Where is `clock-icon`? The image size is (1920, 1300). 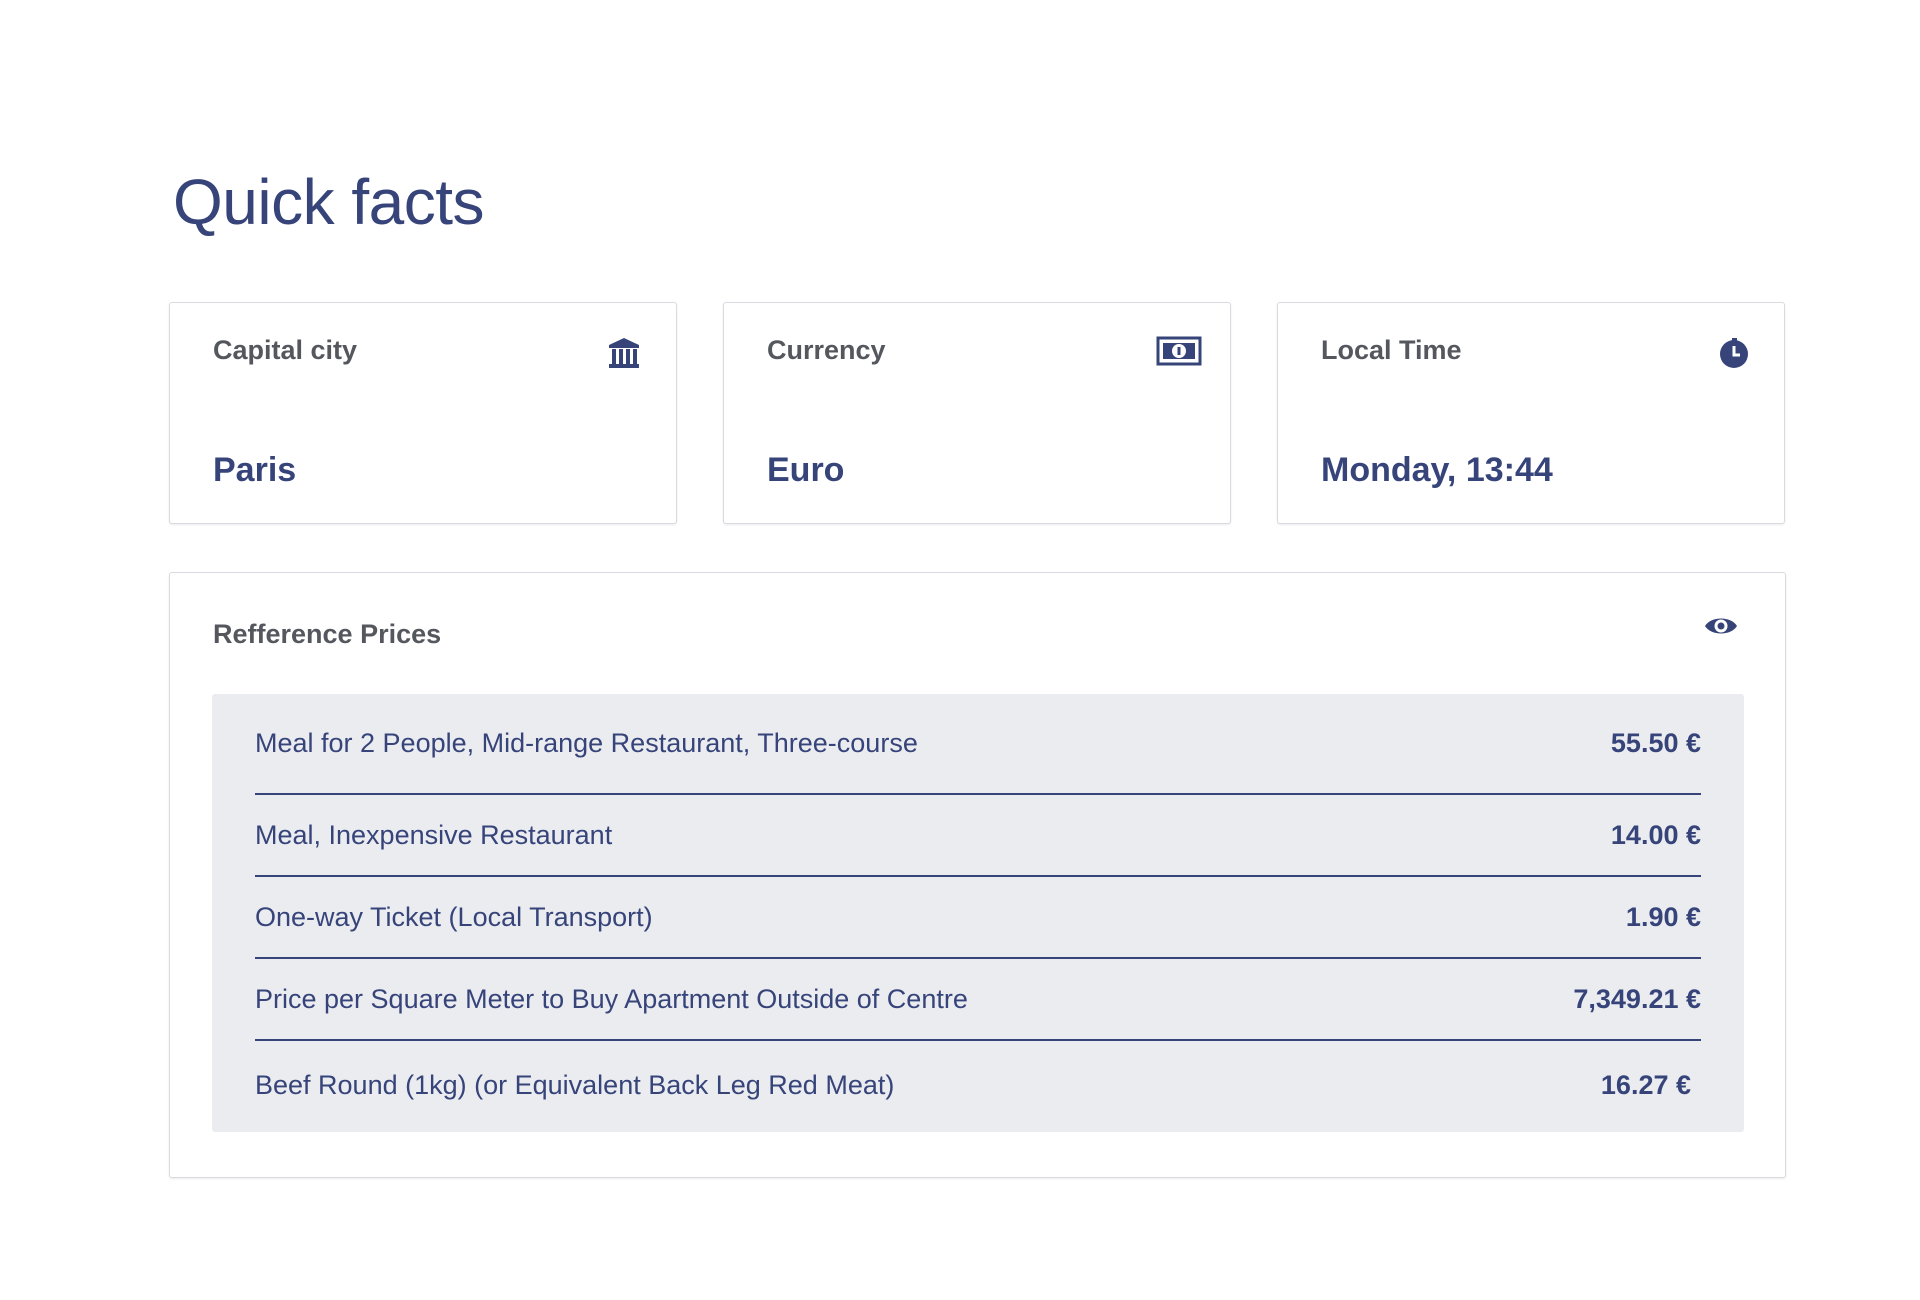 clock-icon is located at coordinates (1732, 353).